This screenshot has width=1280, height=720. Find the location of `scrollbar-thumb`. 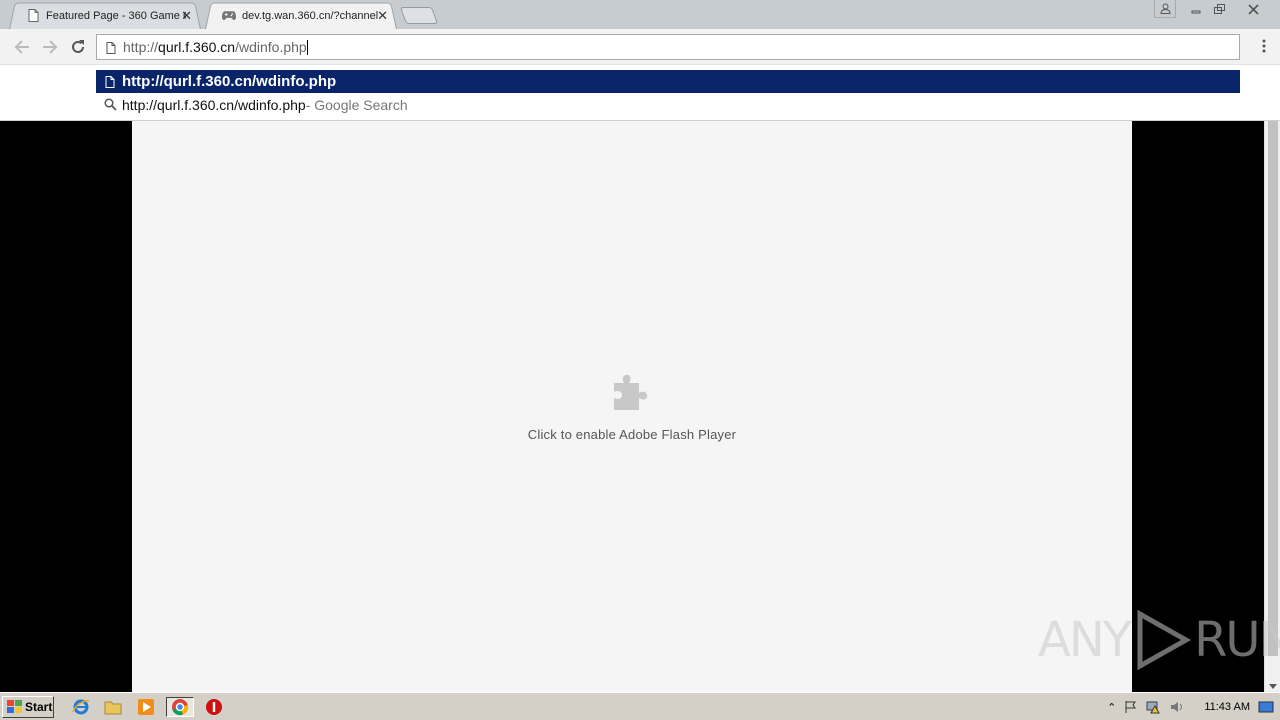

scrollbar-thumb is located at coordinates (1273, 388).